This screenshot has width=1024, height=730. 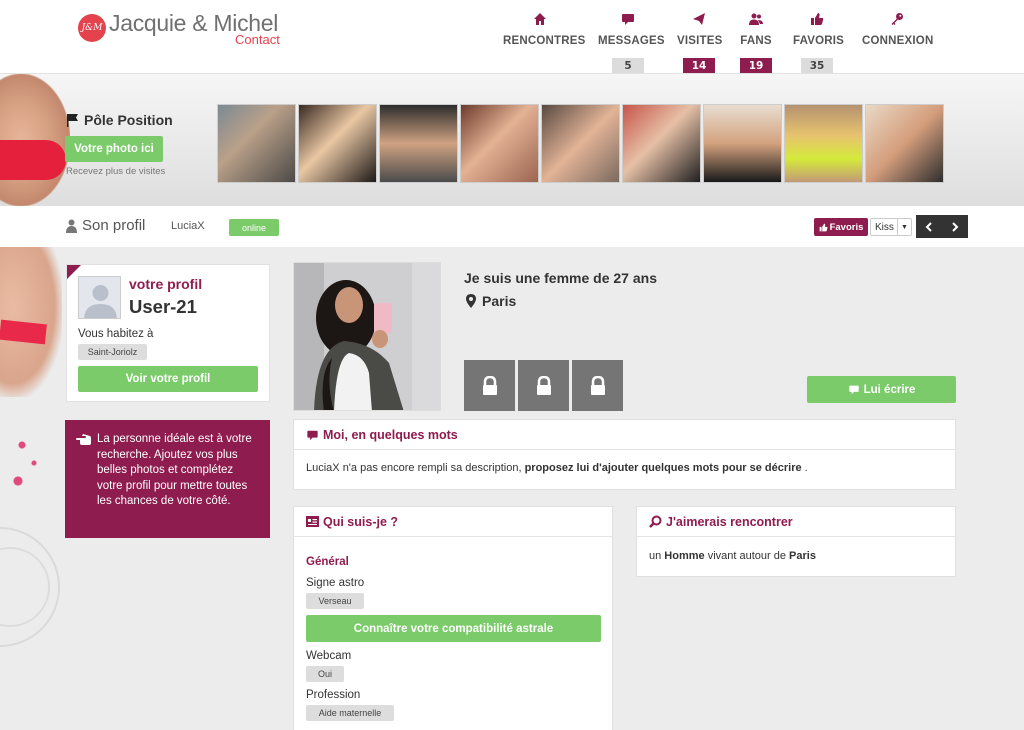 What do you see at coordinates (560, 278) in the screenshot?
I see `profile-headline: Je suis une femme de 27 ans` at bounding box center [560, 278].